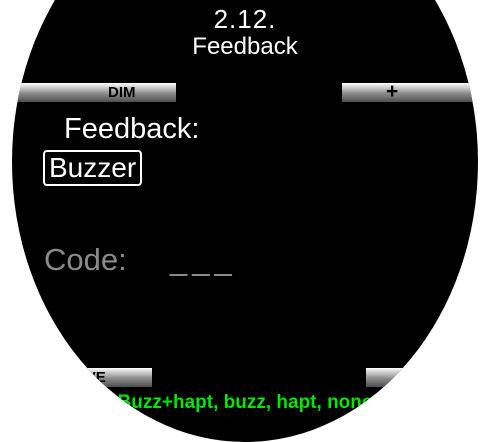  What do you see at coordinates (132, 129) in the screenshot?
I see `feedback-label: Feedback:` at bounding box center [132, 129].